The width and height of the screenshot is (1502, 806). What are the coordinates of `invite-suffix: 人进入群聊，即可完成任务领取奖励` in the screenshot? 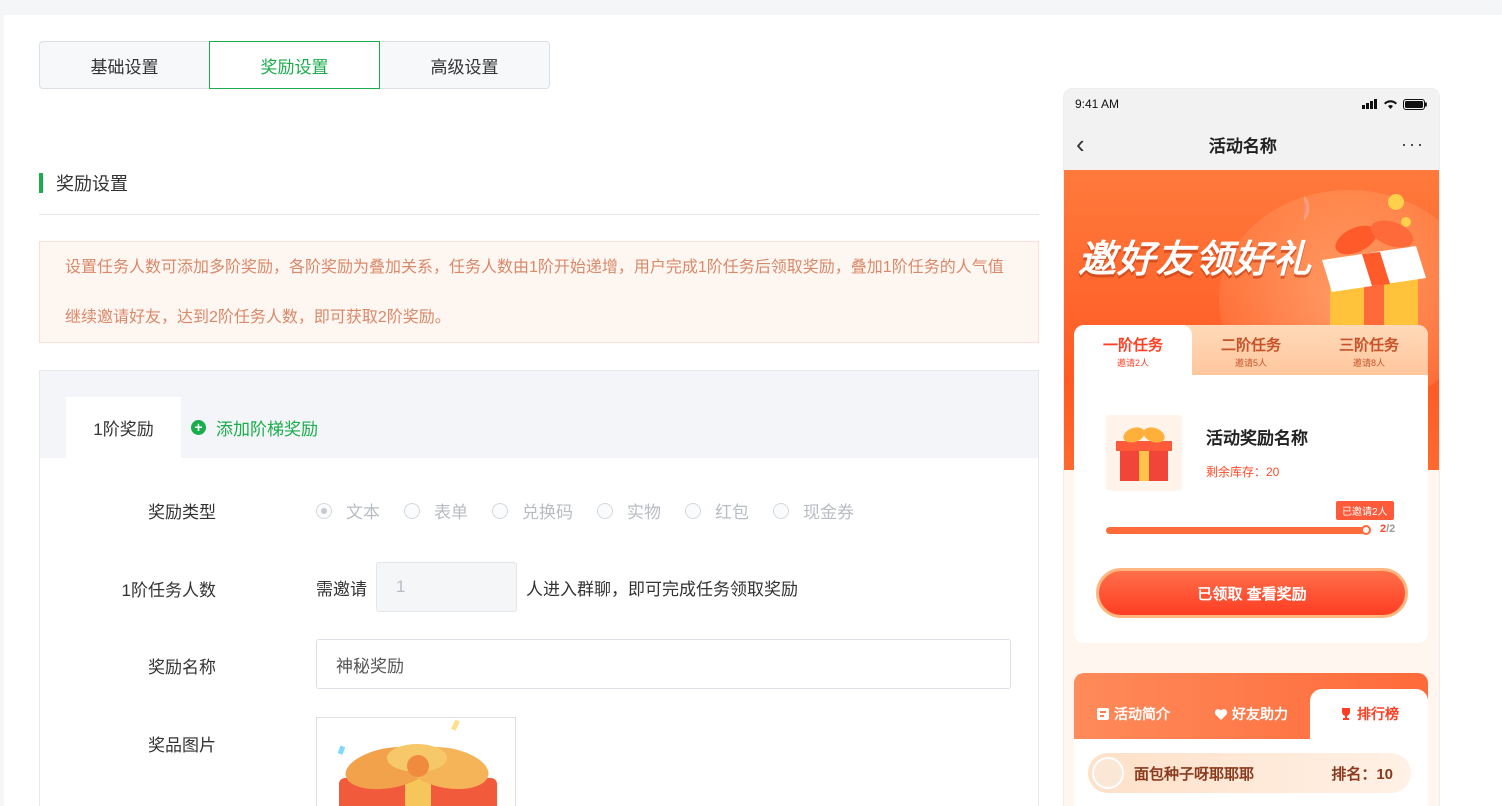 It's located at (662, 589).